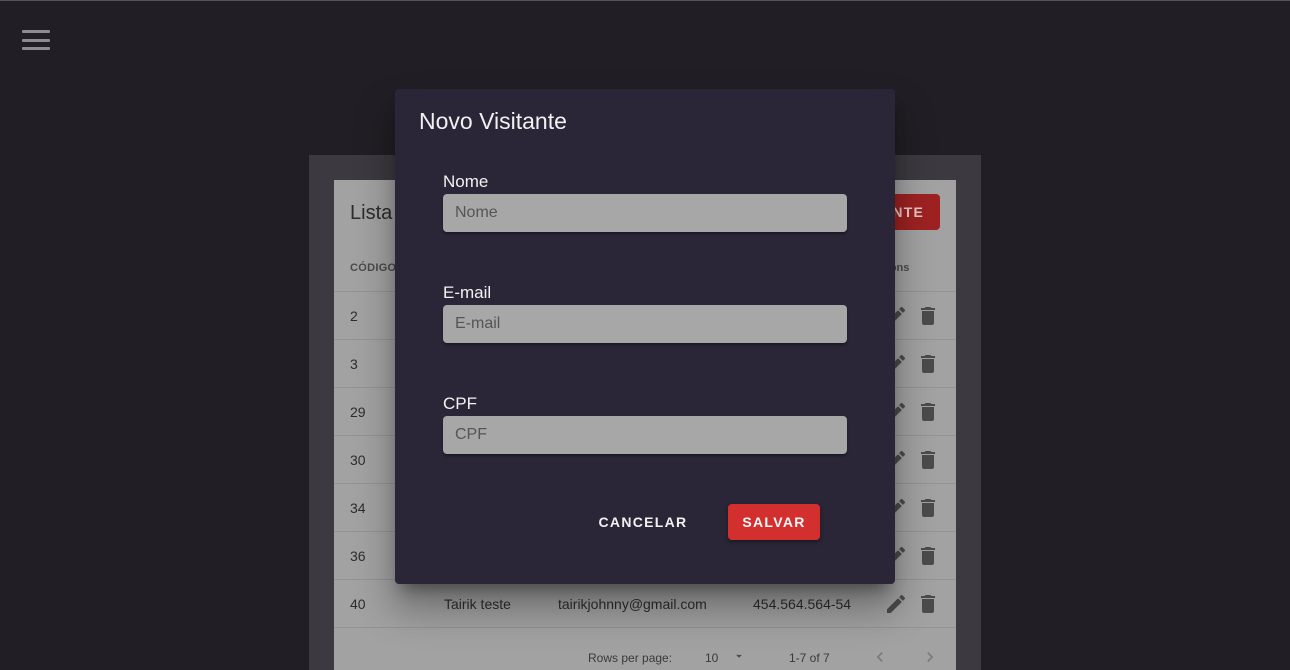 The width and height of the screenshot is (1290, 670). What do you see at coordinates (354, 316) in the screenshot?
I see `cell-code: 2` at bounding box center [354, 316].